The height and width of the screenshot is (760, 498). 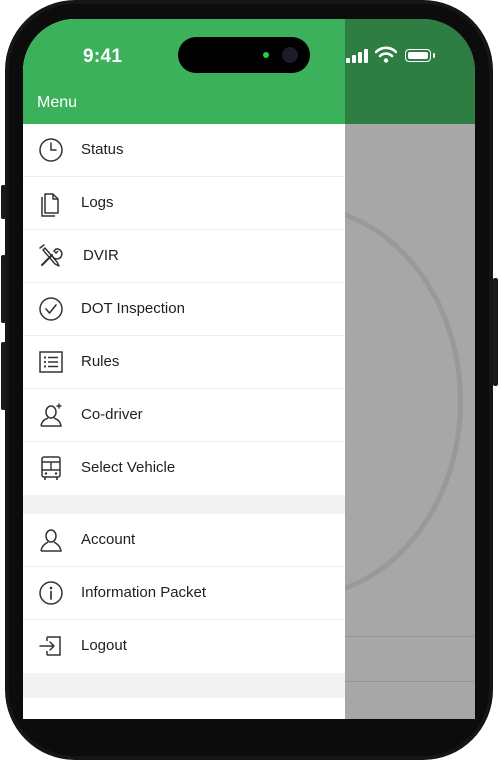 I want to click on menu-item-status: Status, so click(x=184, y=150).